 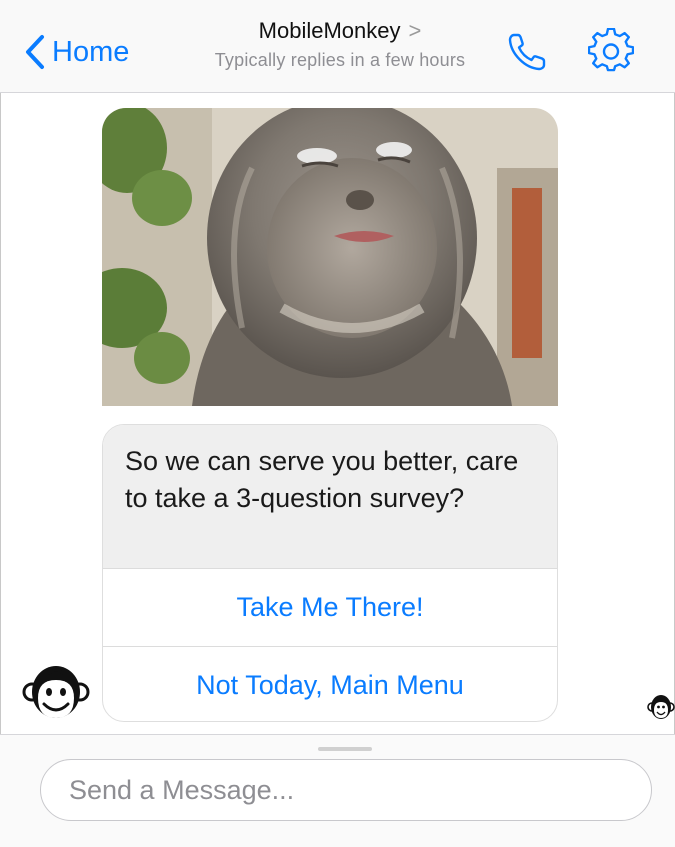 I want to click on conversation-title-button: MobileMonkey >, so click(x=340, y=31).